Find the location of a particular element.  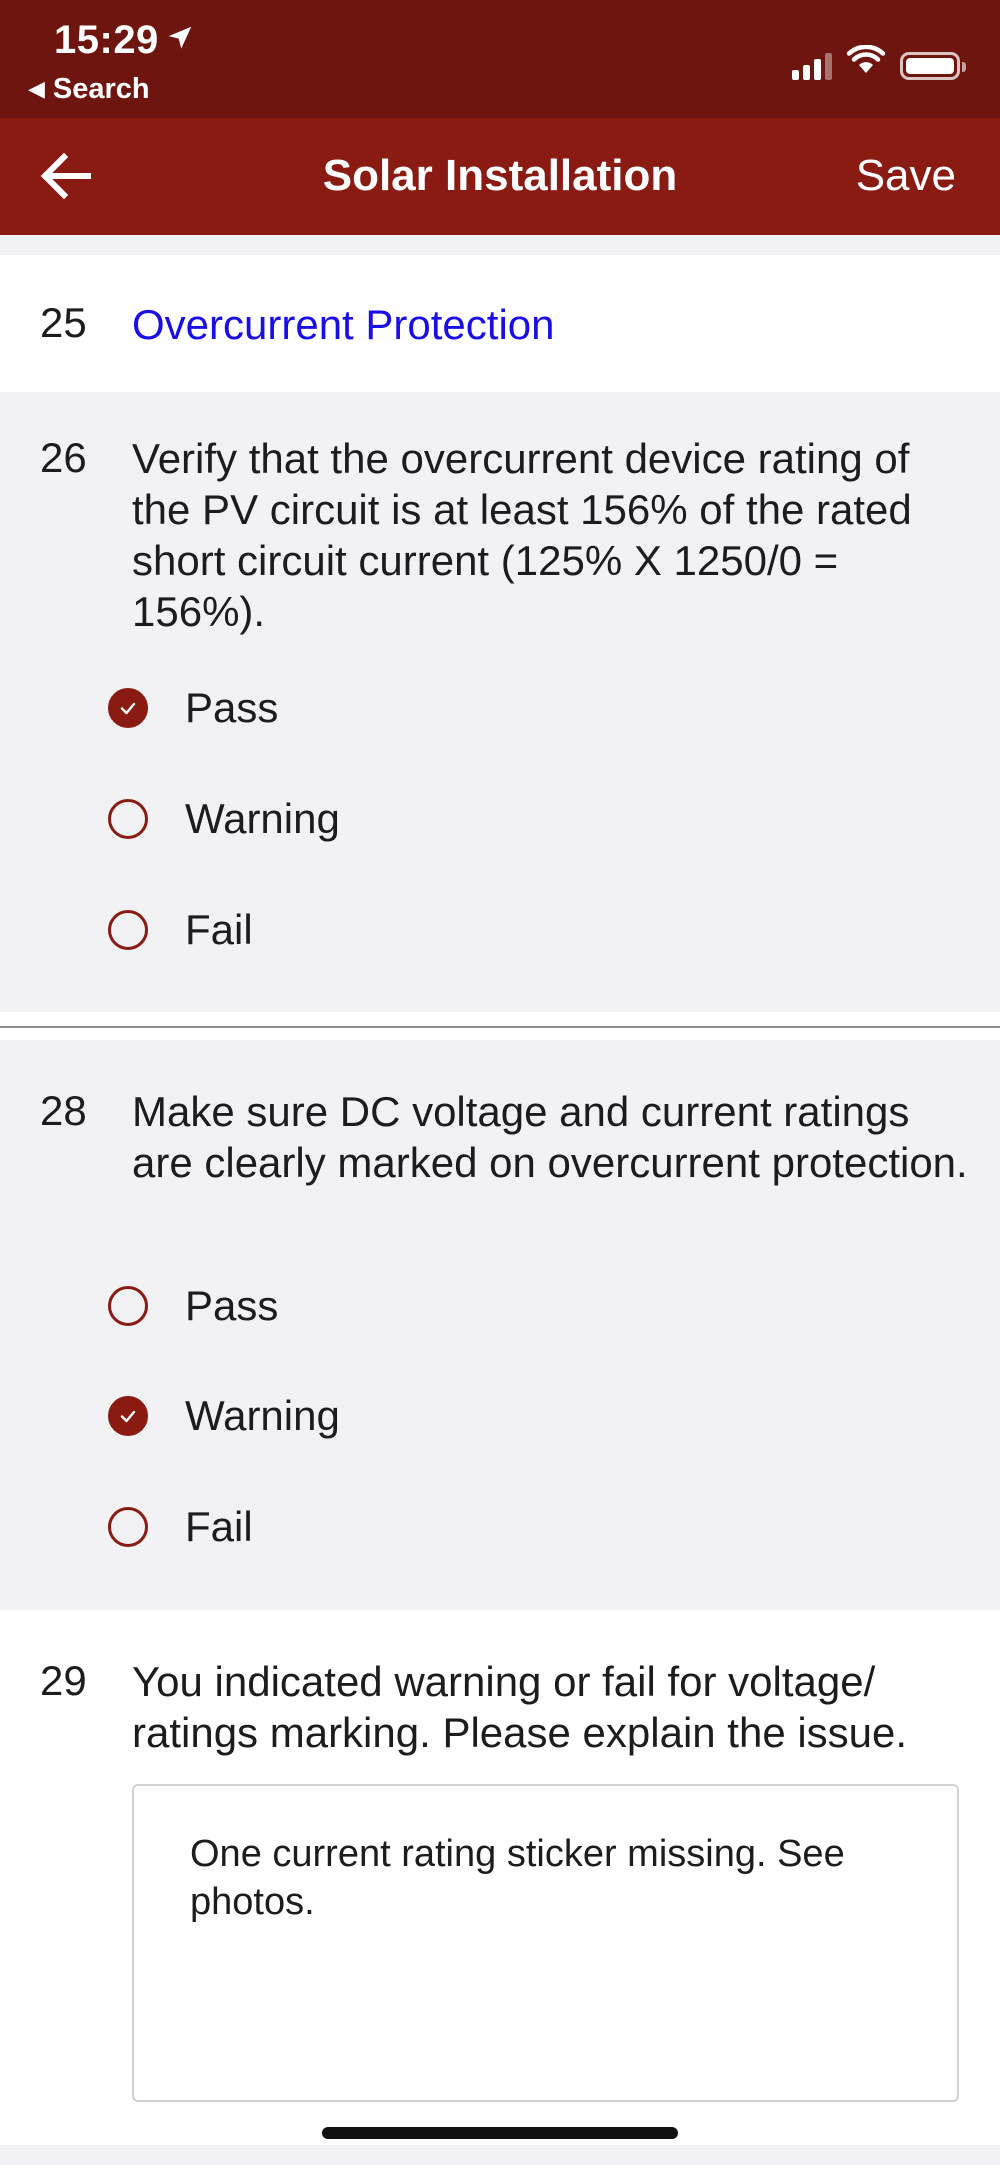

page-title: Solar Installation is located at coordinates (500, 175).